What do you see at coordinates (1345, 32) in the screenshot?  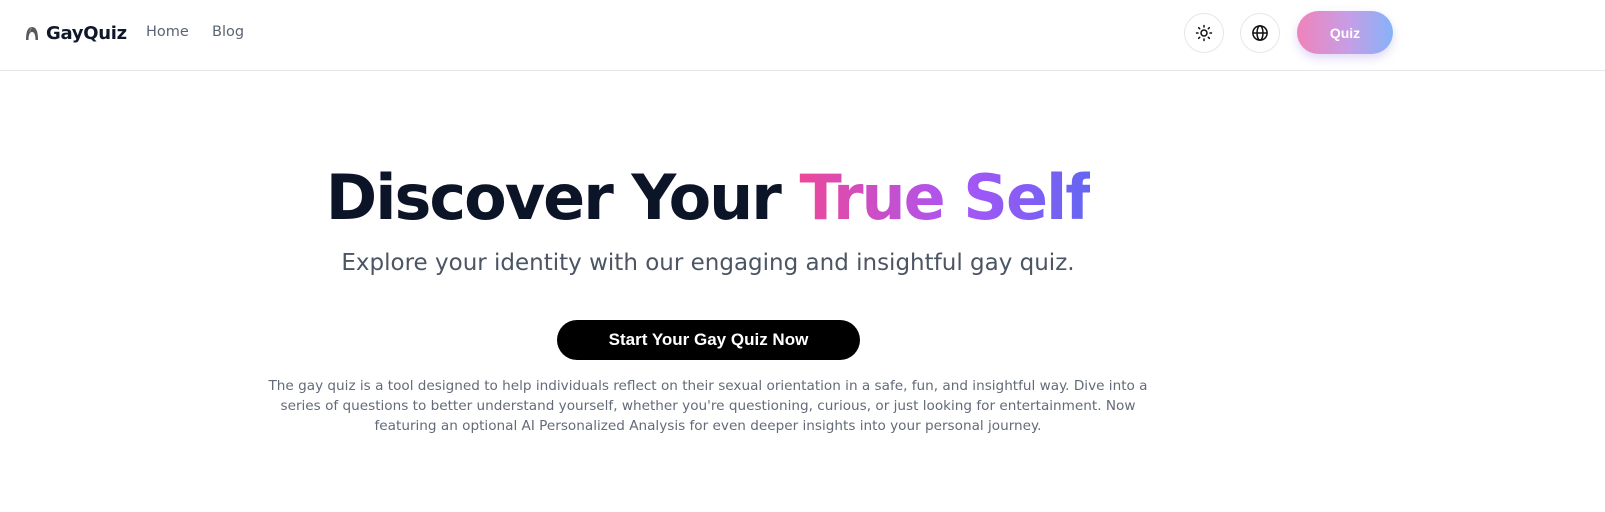 I see `quiz-button: Quiz` at bounding box center [1345, 32].